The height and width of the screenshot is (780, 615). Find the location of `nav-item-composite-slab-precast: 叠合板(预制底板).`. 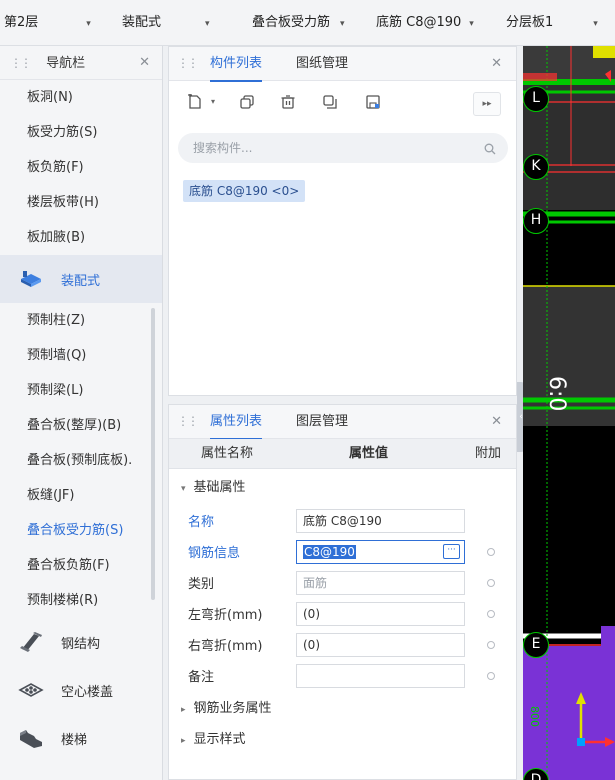

nav-item-composite-slab-precast: 叠合板(预制底板). is located at coordinates (81, 460).